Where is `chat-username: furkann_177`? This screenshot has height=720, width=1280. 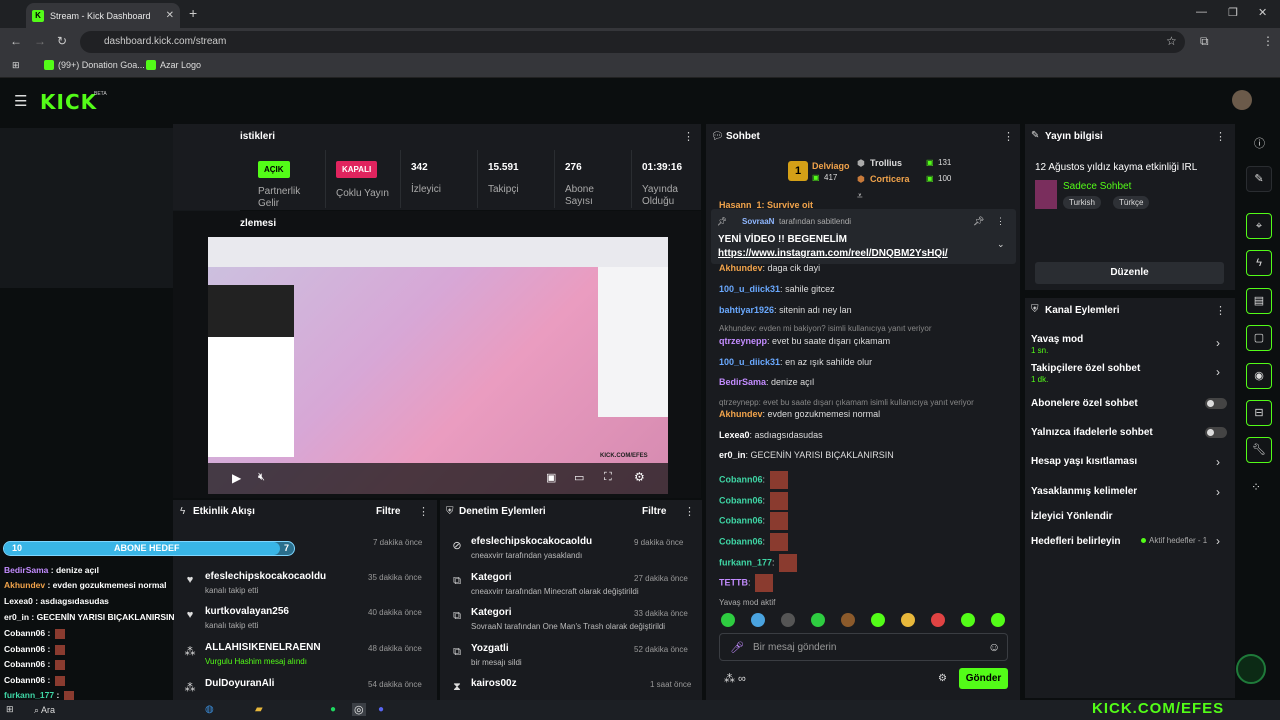 chat-username: furkann_177 is located at coordinates (745, 562).